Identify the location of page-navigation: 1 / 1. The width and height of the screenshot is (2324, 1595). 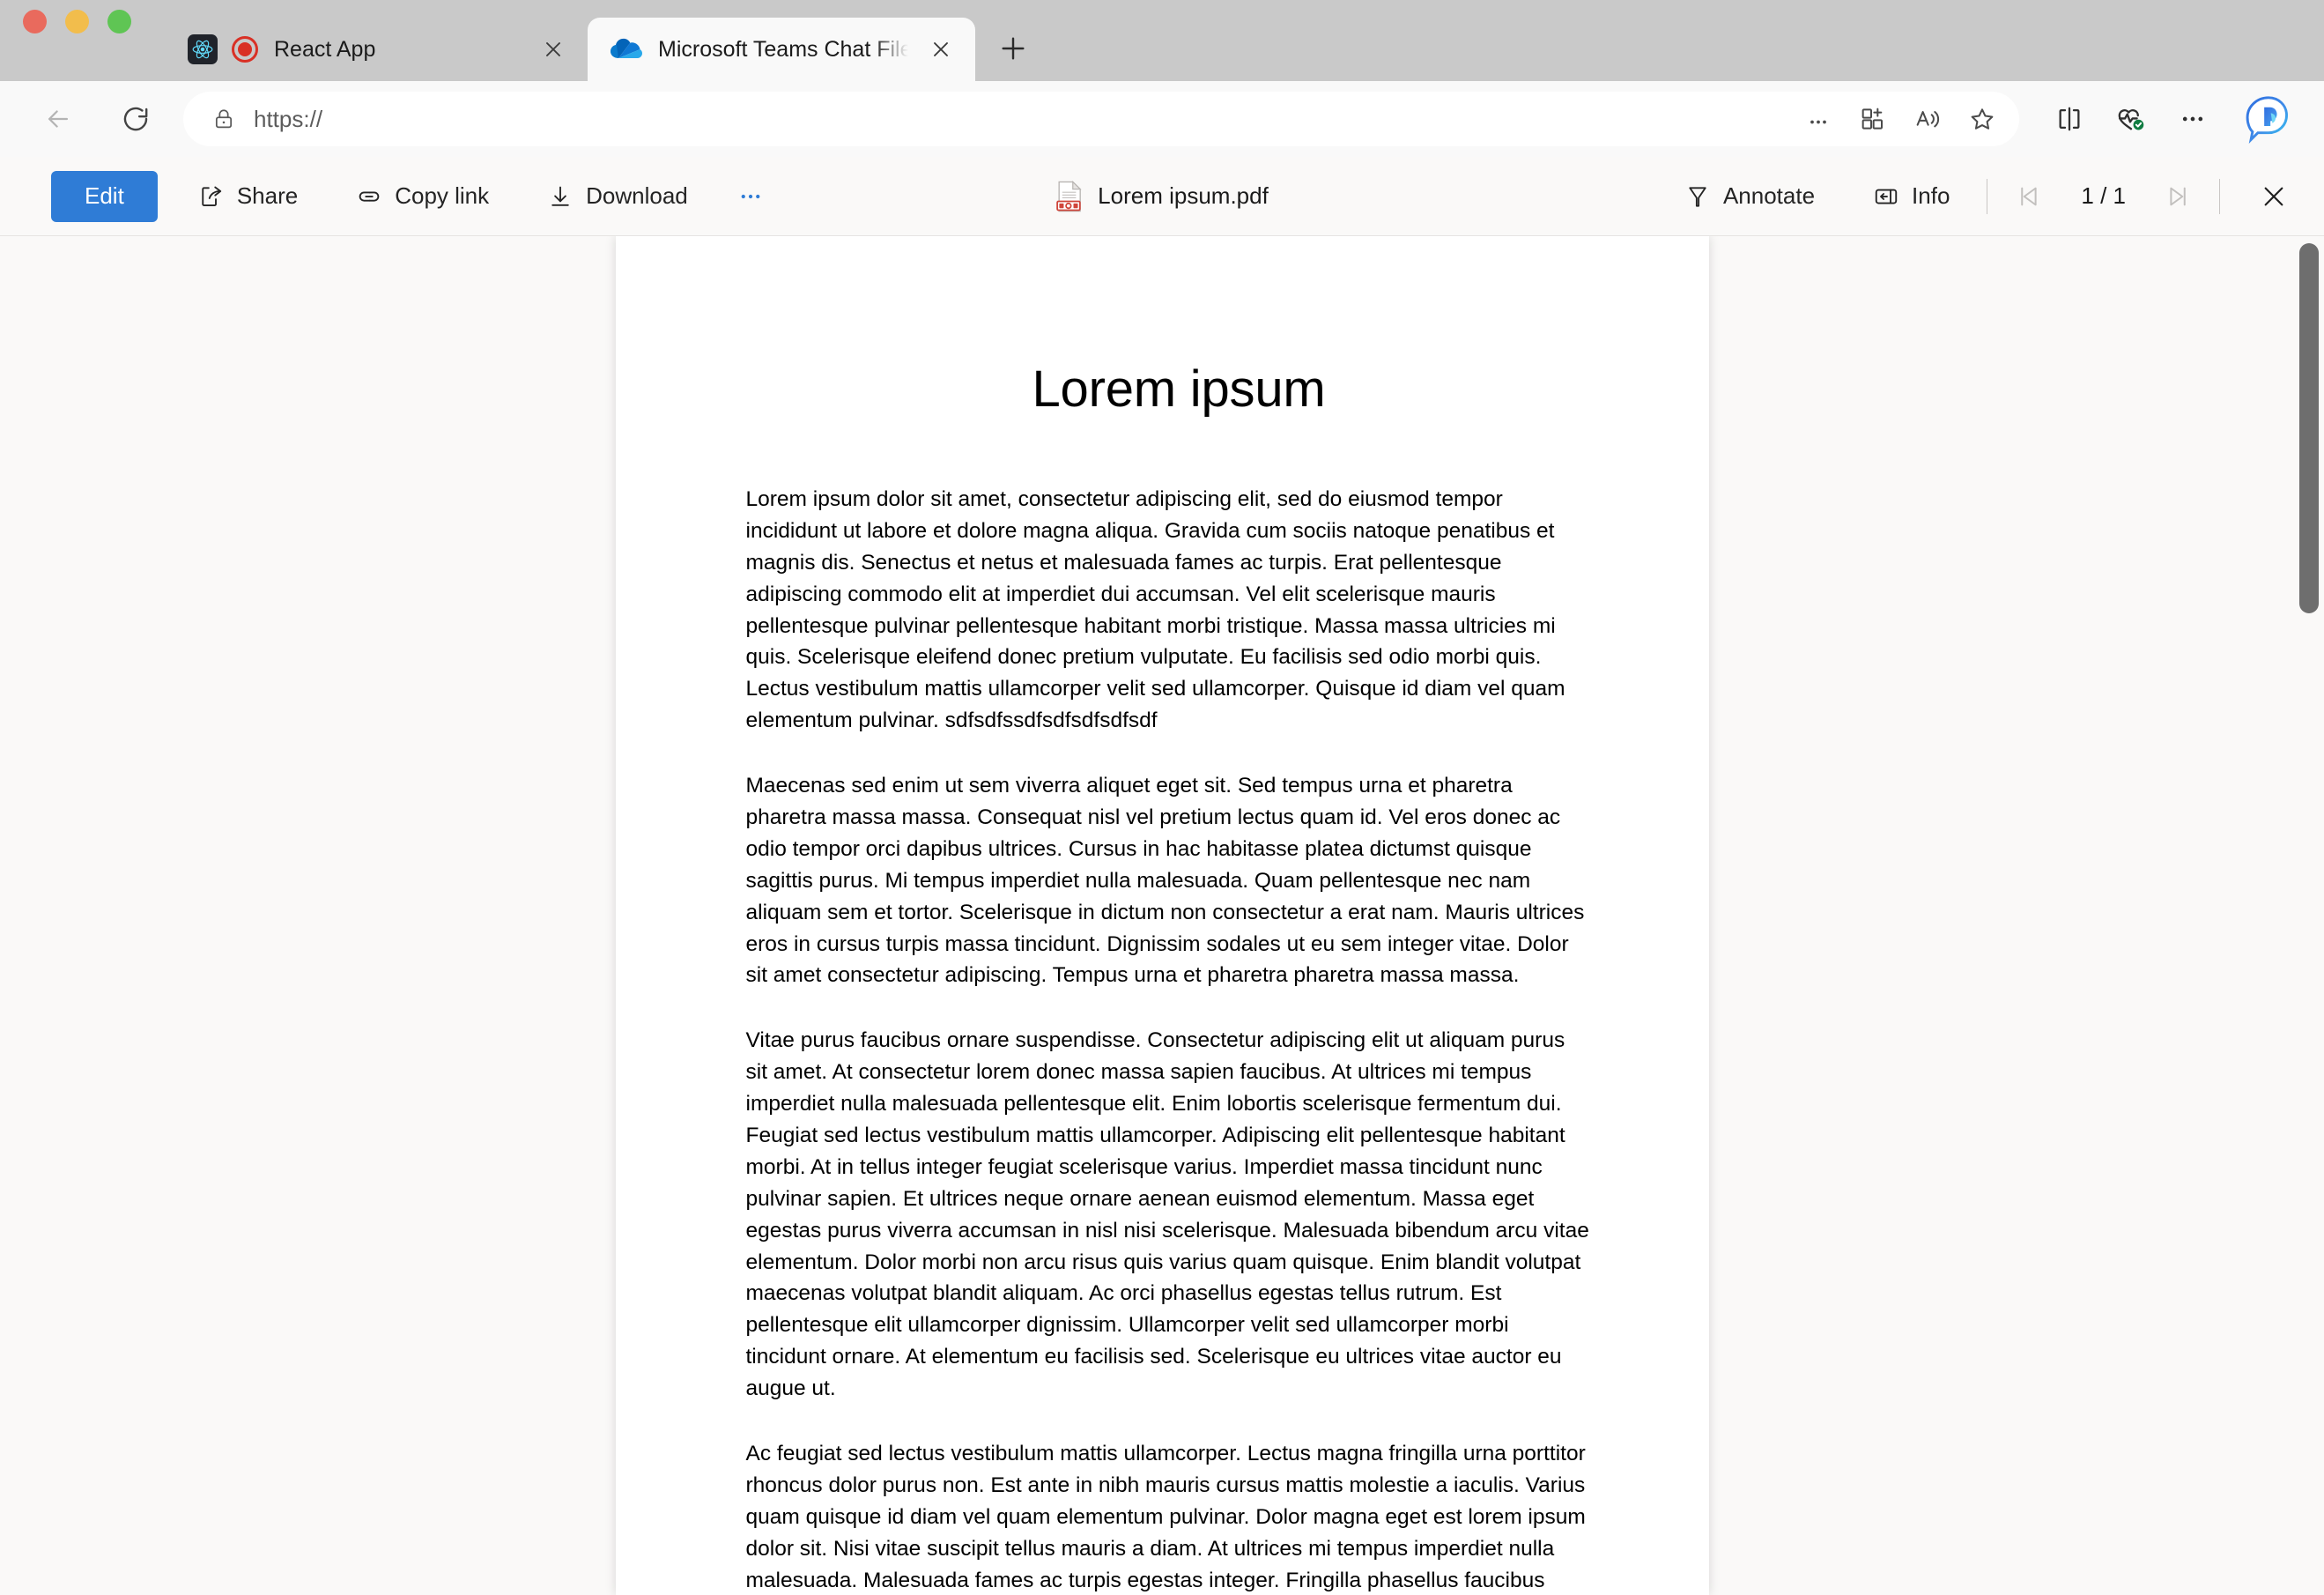
(2103, 196).